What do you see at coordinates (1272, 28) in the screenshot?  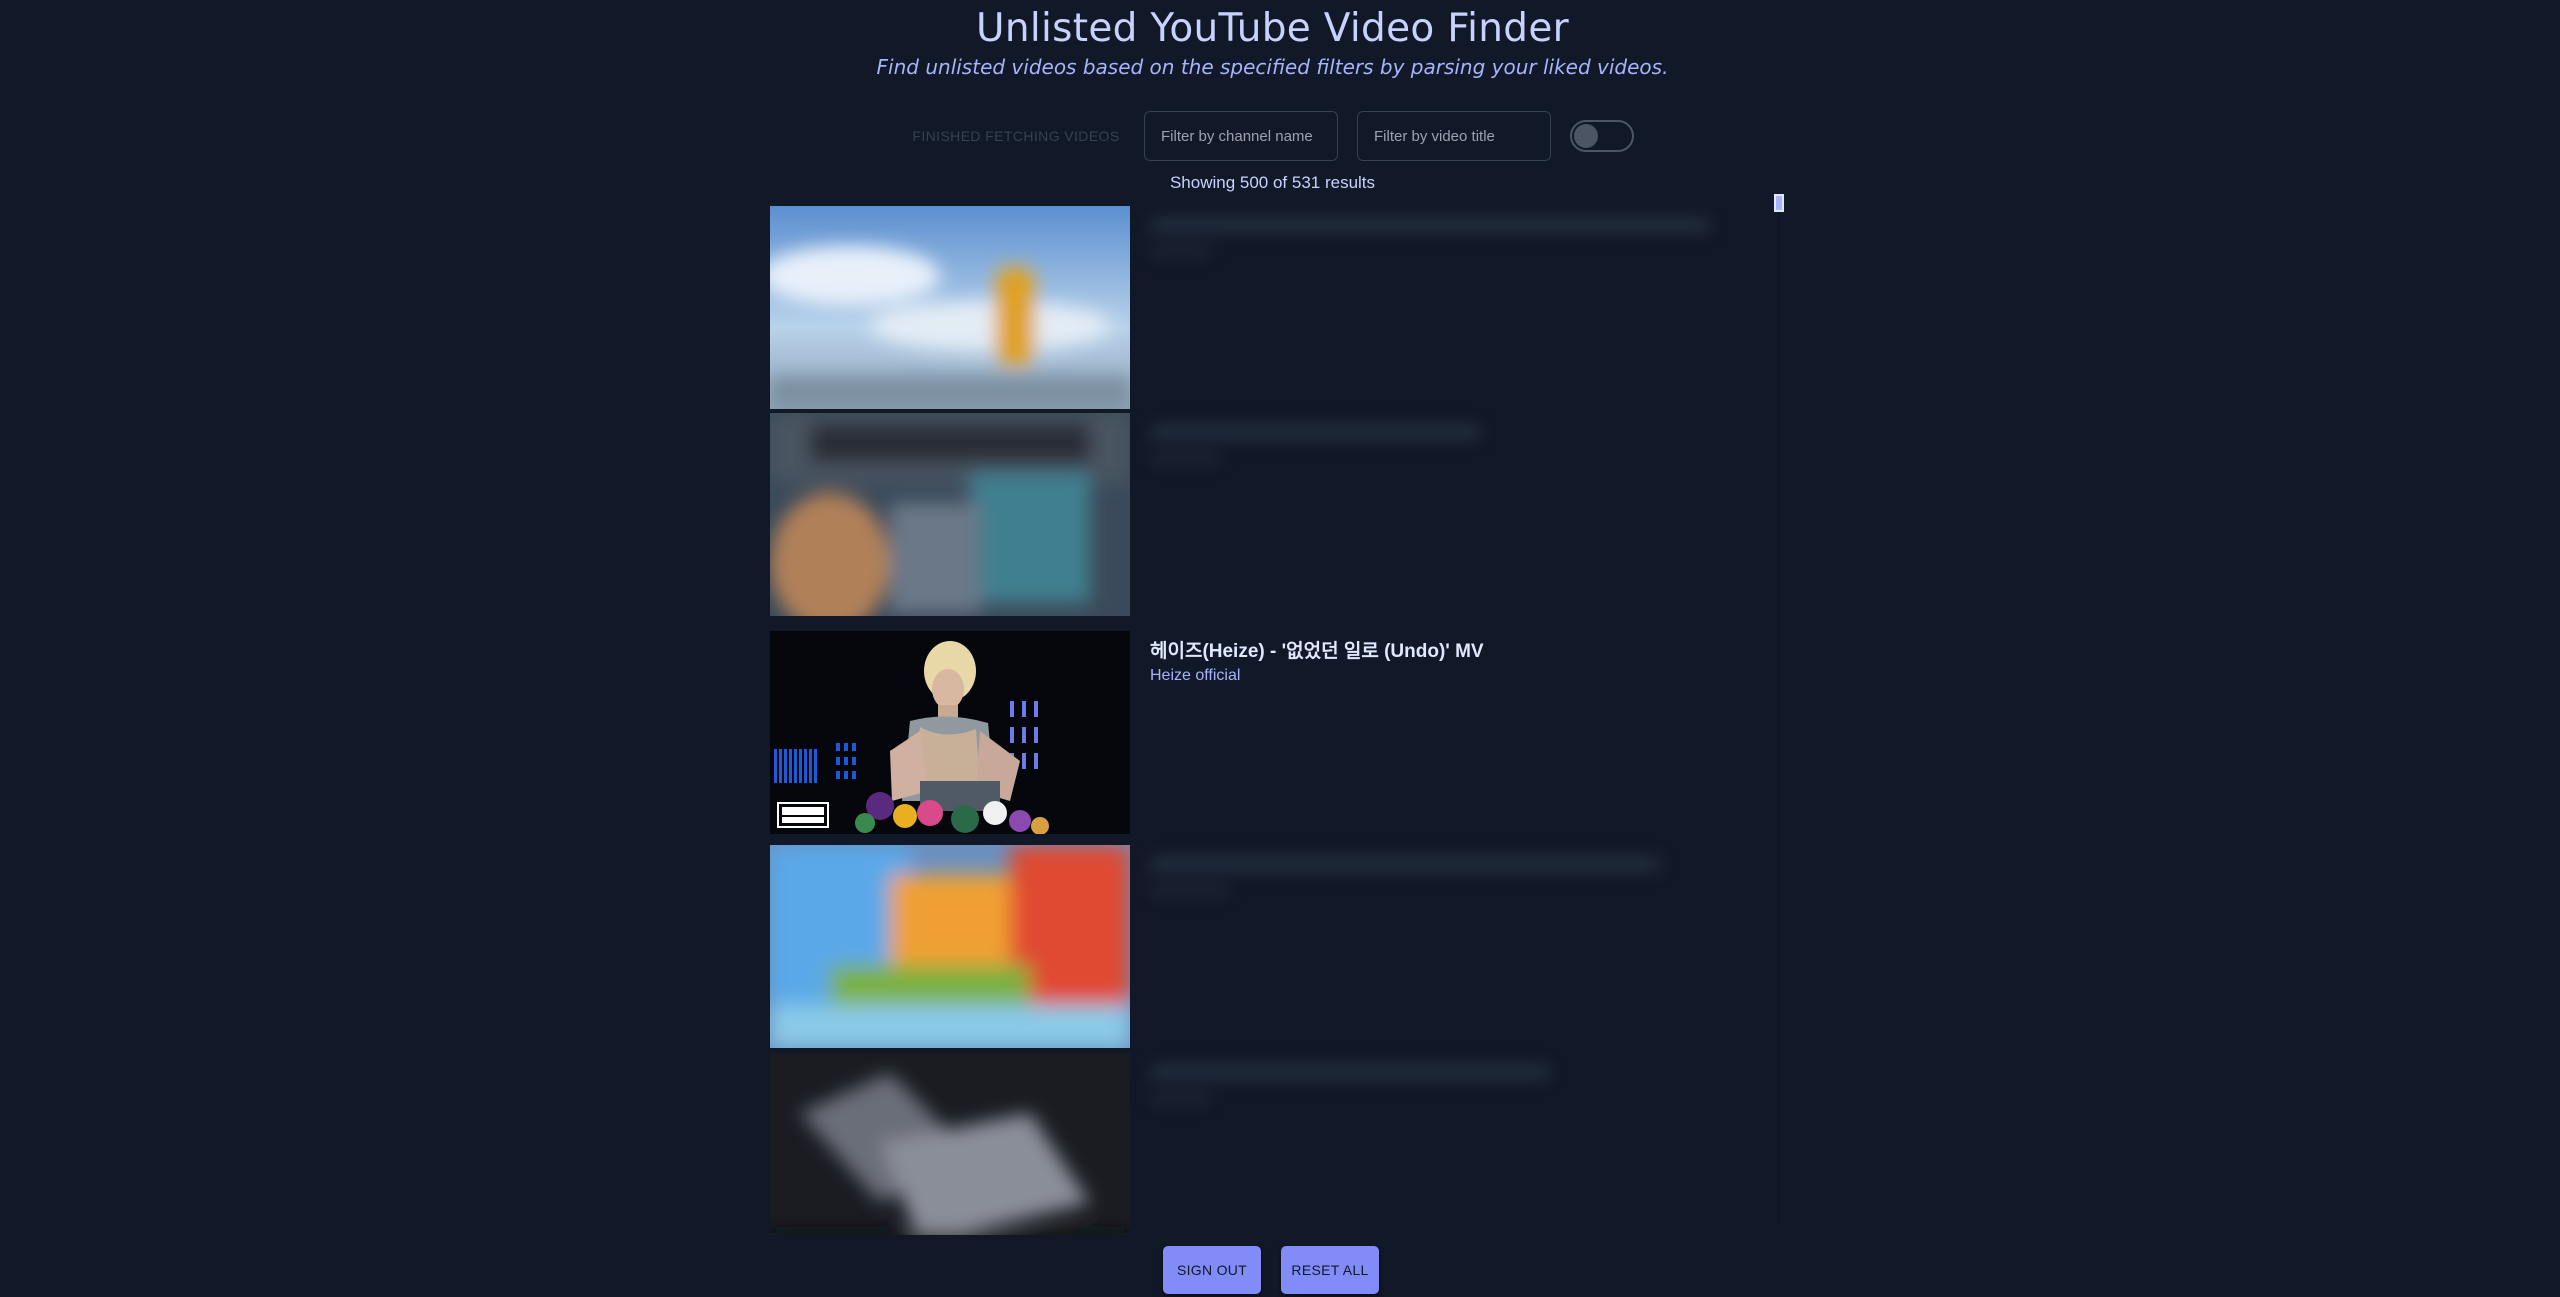 I see `page-title: Unlisted YouTube Video Finder` at bounding box center [1272, 28].